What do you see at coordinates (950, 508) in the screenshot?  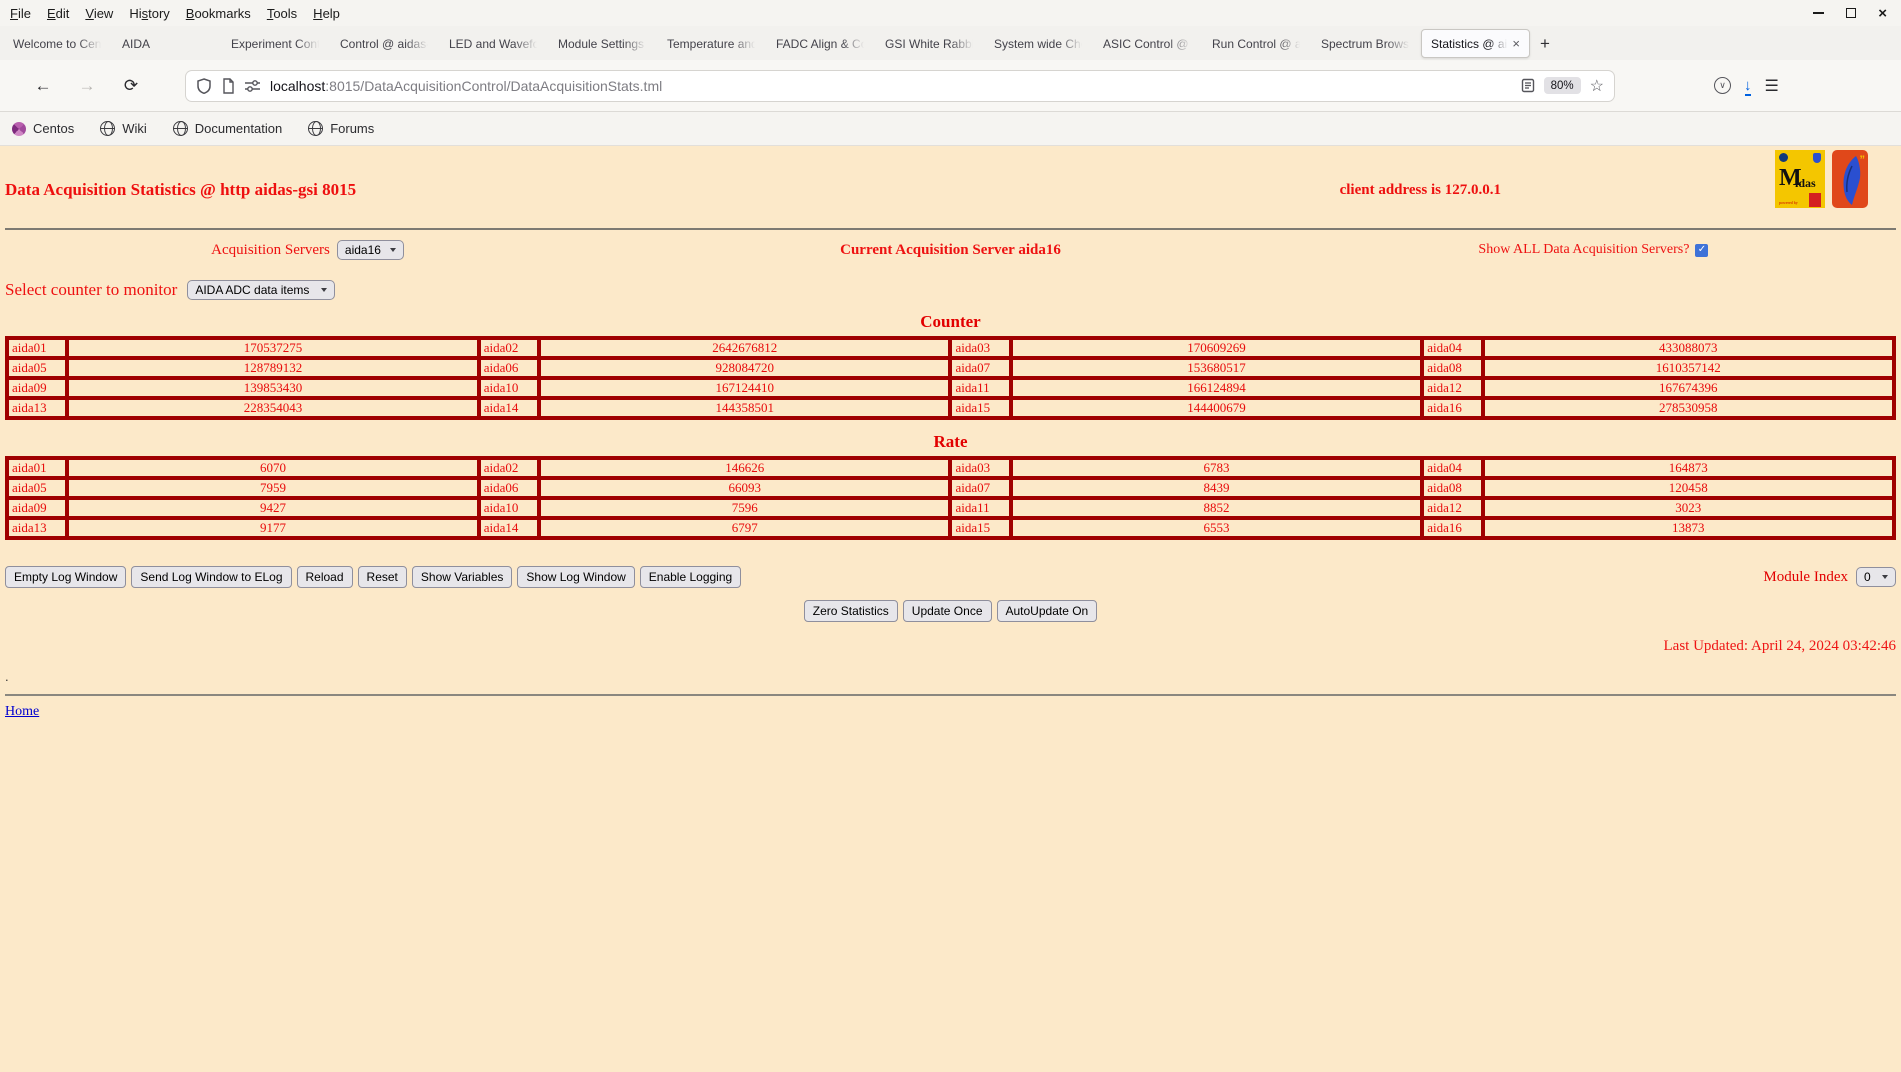 I see `stats-row: aida09 9427 aida10 7596 aida11 8852 aida12 3023` at bounding box center [950, 508].